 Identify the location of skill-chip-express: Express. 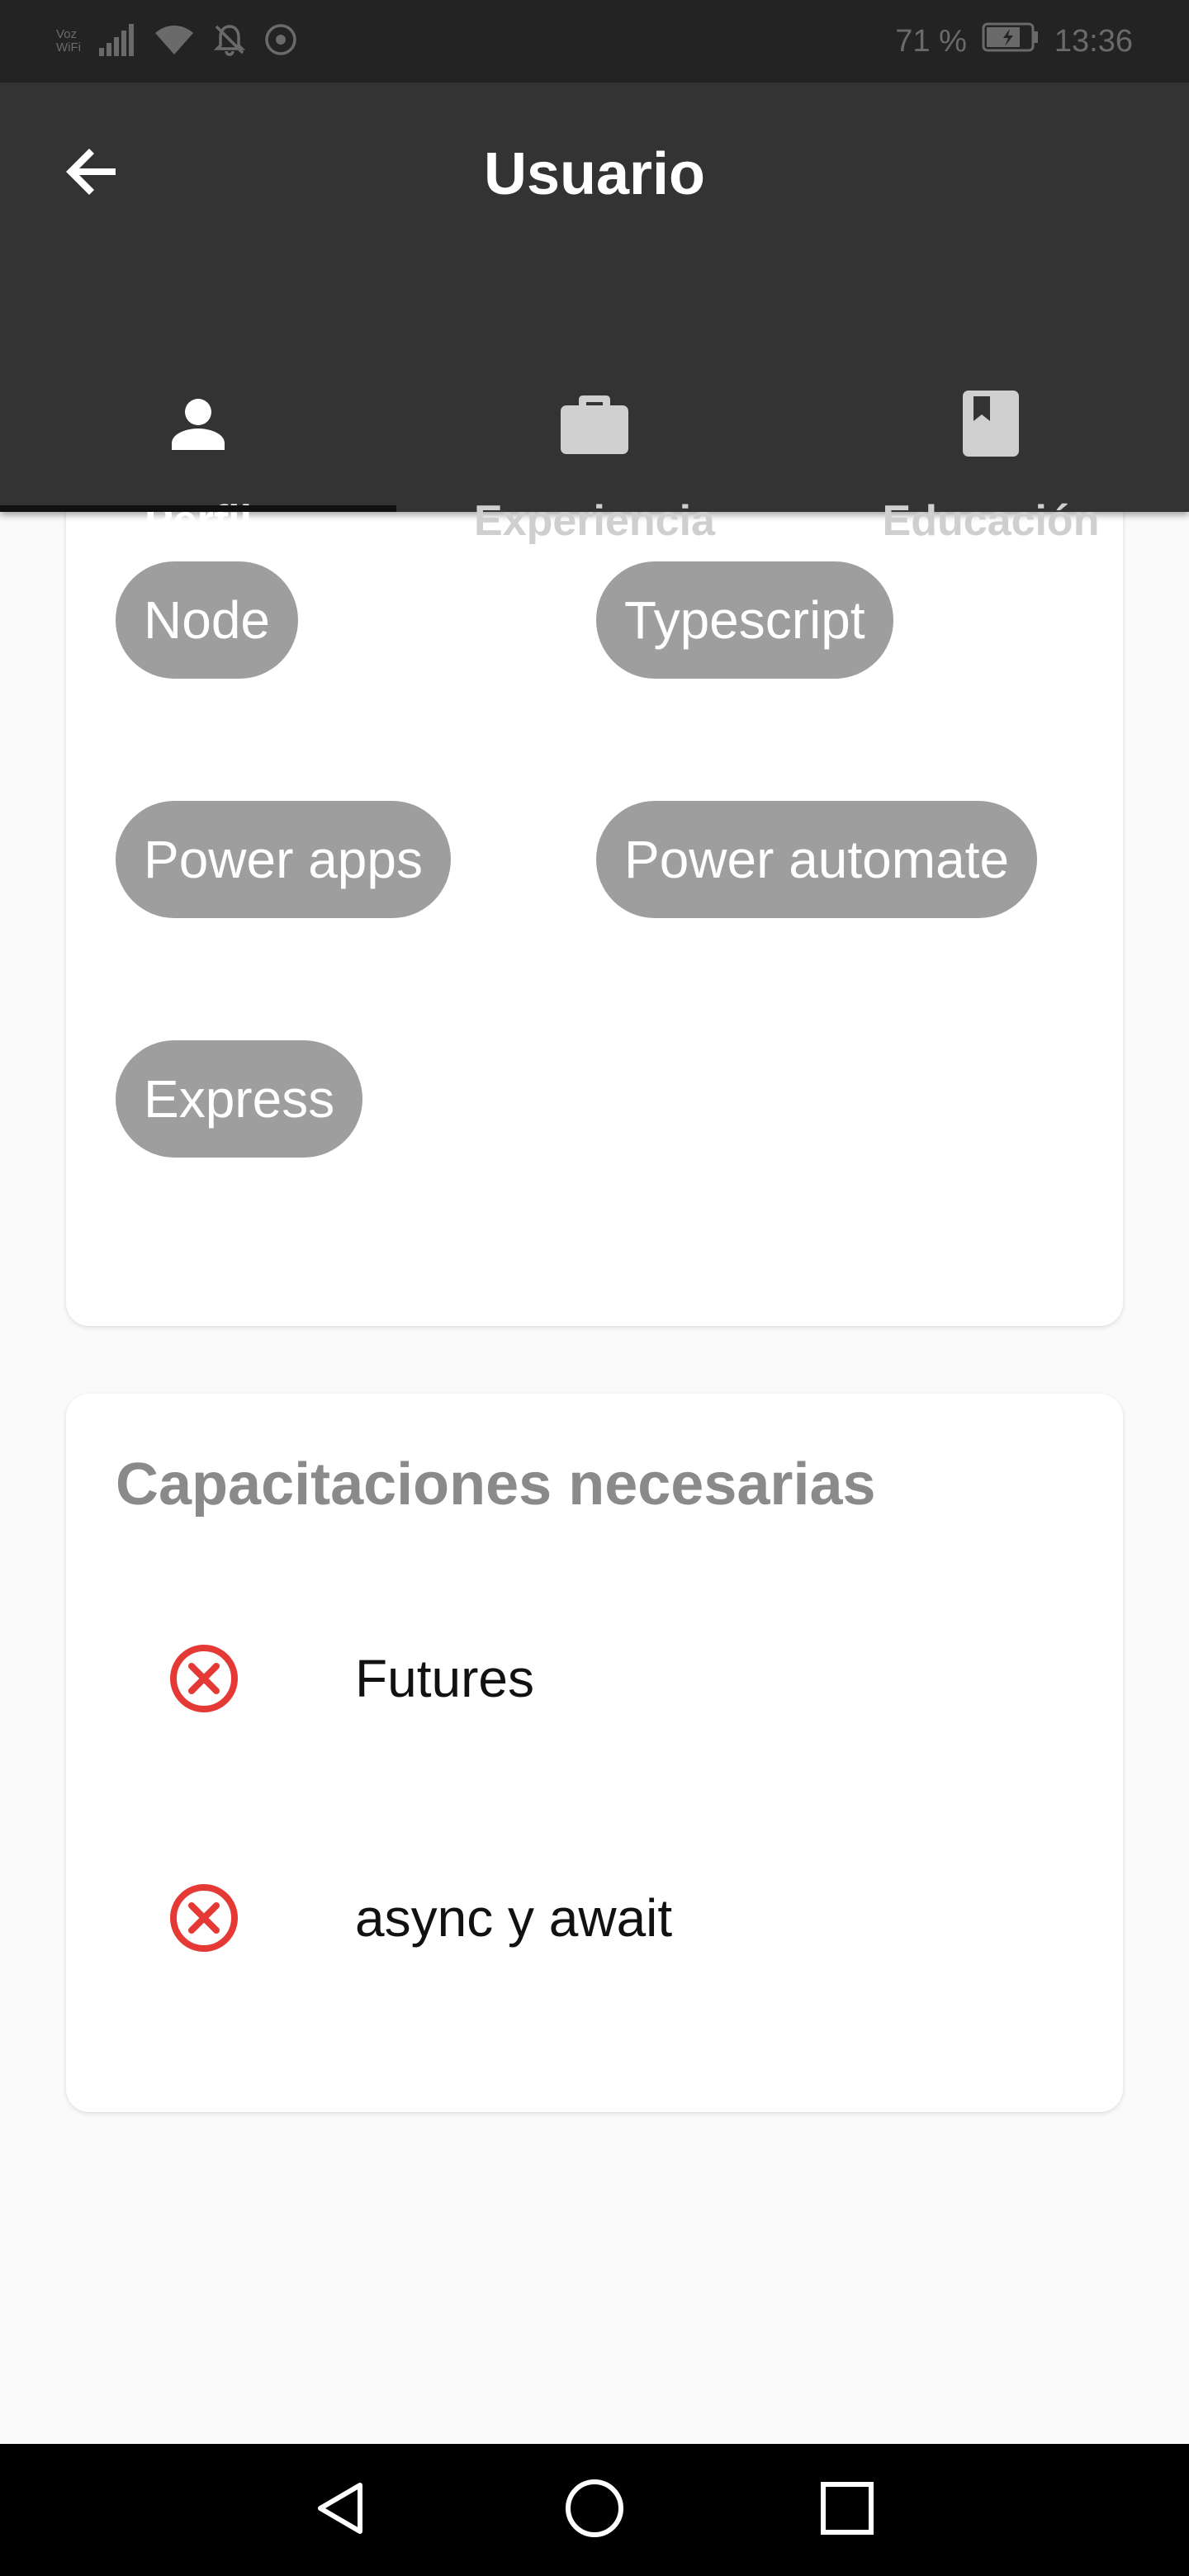
(239, 1099).